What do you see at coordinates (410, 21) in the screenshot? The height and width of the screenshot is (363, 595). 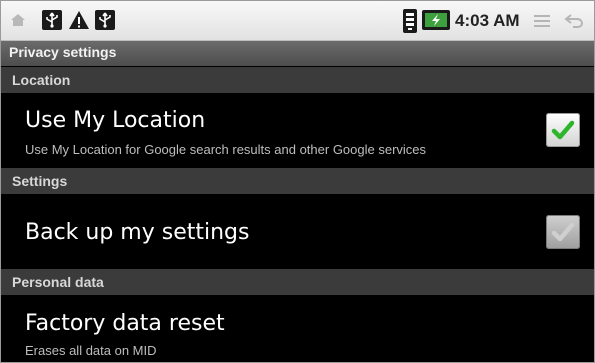 I see `wifi-icon` at bounding box center [410, 21].